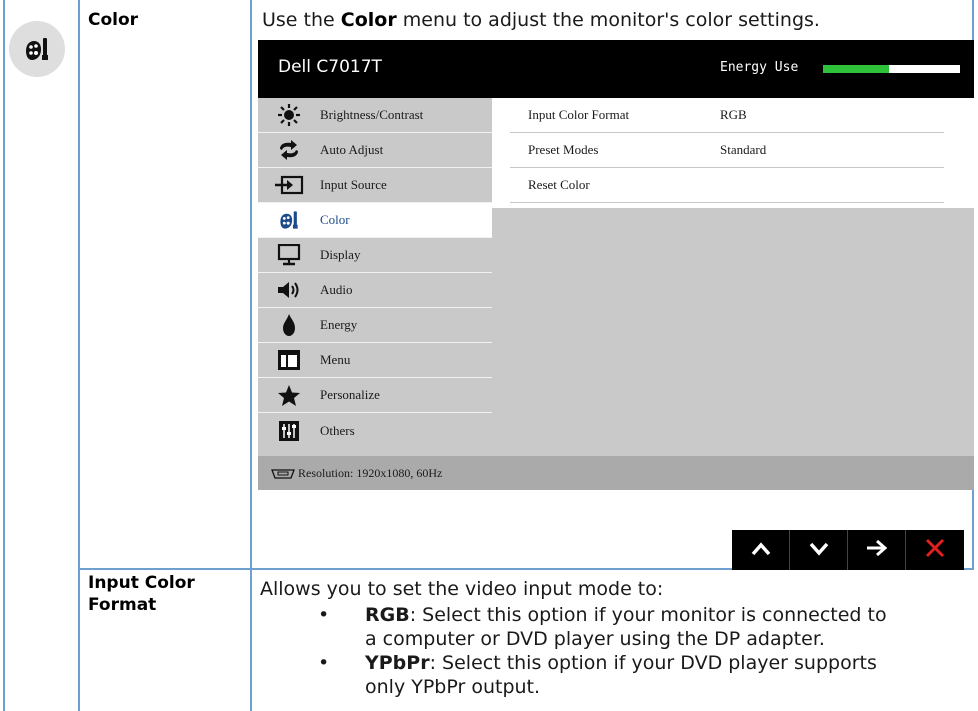 Image resolution: width=978 pixels, height=711 pixels. Describe the element at coordinates (453, 687) in the screenshot. I see `option-desc-cont: only YPbPr output.` at that location.